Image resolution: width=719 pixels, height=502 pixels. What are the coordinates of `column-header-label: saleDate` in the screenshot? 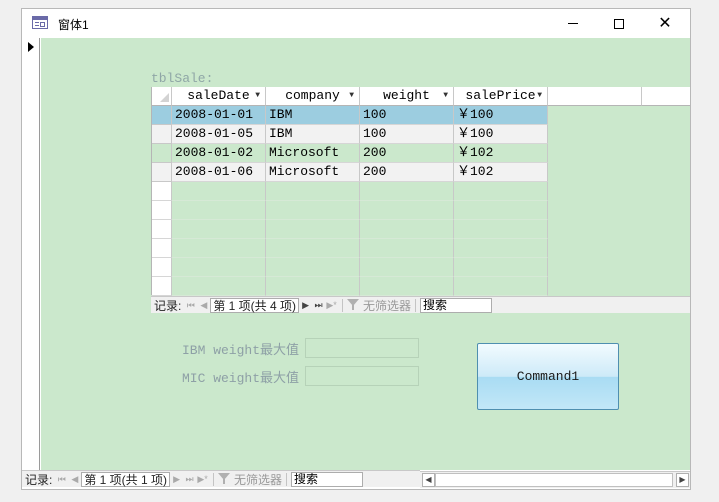 It's located at (218, 95).